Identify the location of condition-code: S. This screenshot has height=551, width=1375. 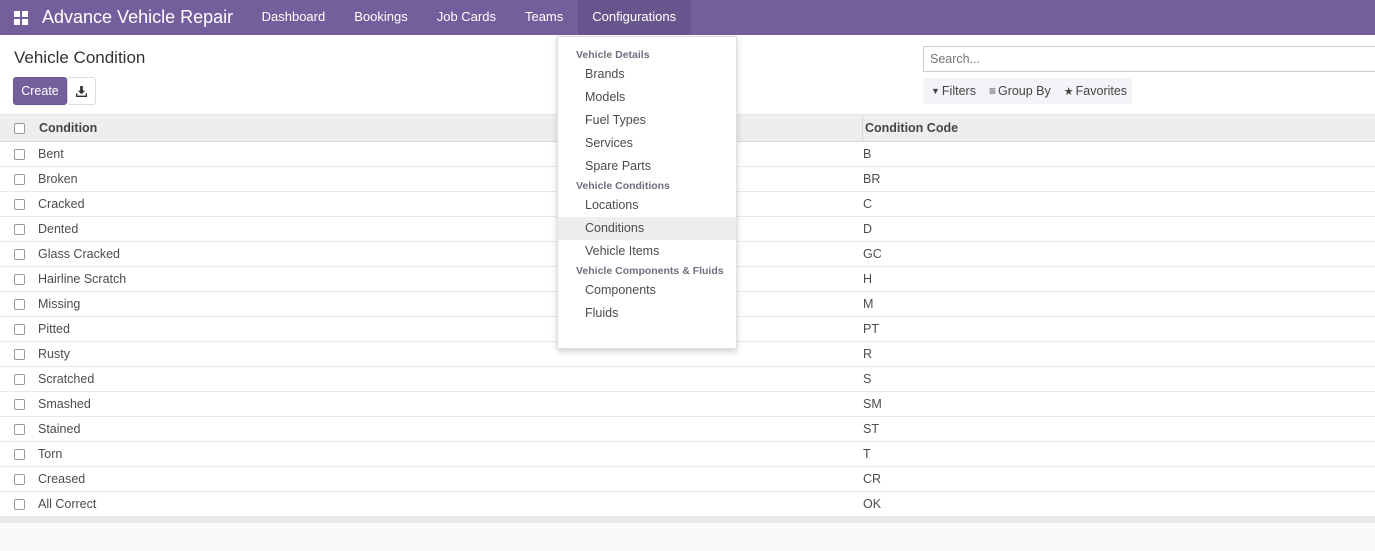
(867, 379).